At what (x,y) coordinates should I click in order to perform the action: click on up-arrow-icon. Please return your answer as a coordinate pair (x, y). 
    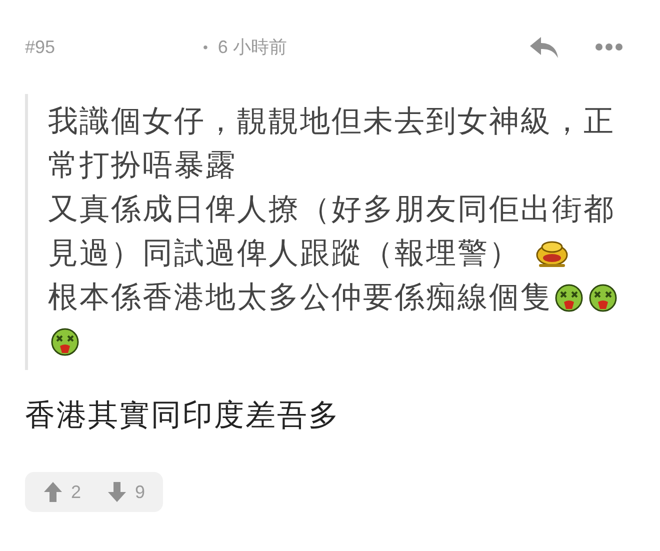
    Looking at the image, I should click on (53, 492).